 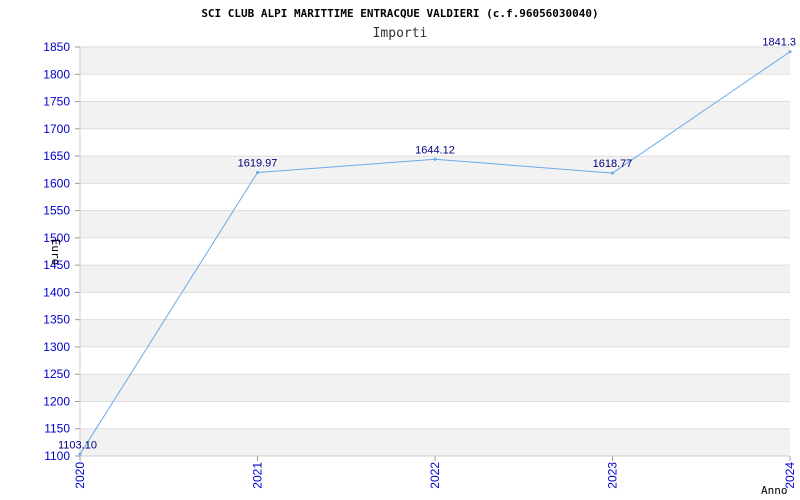 I want to click on data-label: 1618.77, so click(x=613, y=164).